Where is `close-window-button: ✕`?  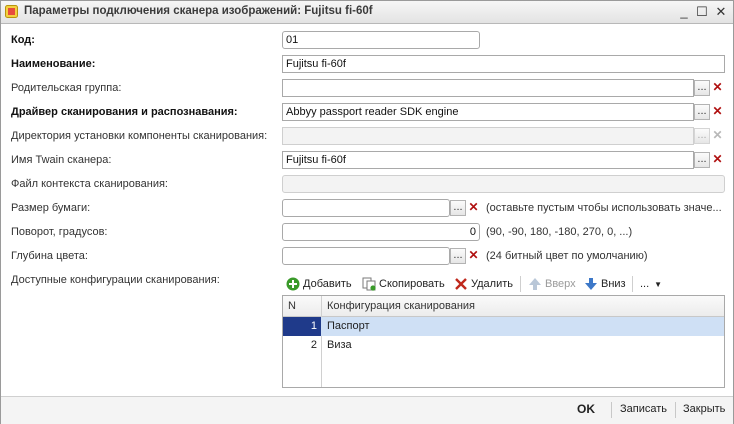
close-window-button: ✕ is located at coordinates (721, 12).